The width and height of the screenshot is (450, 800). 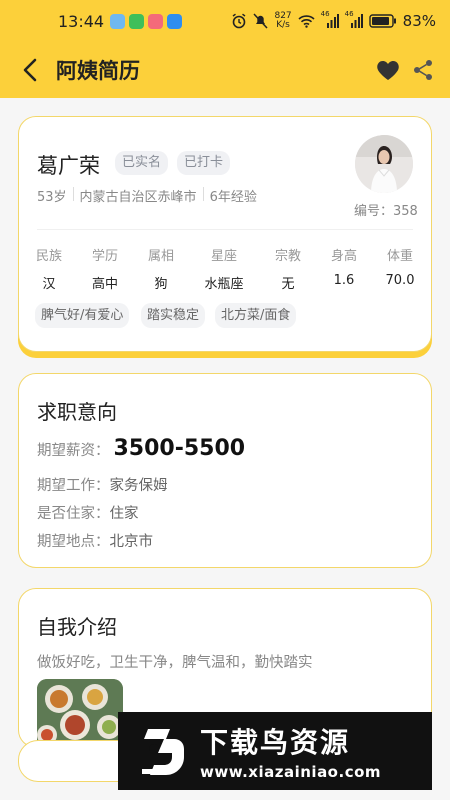 I want to click on status-bar: 13:44 827 K/s 46 46 83%, so click(x=225, y=21).